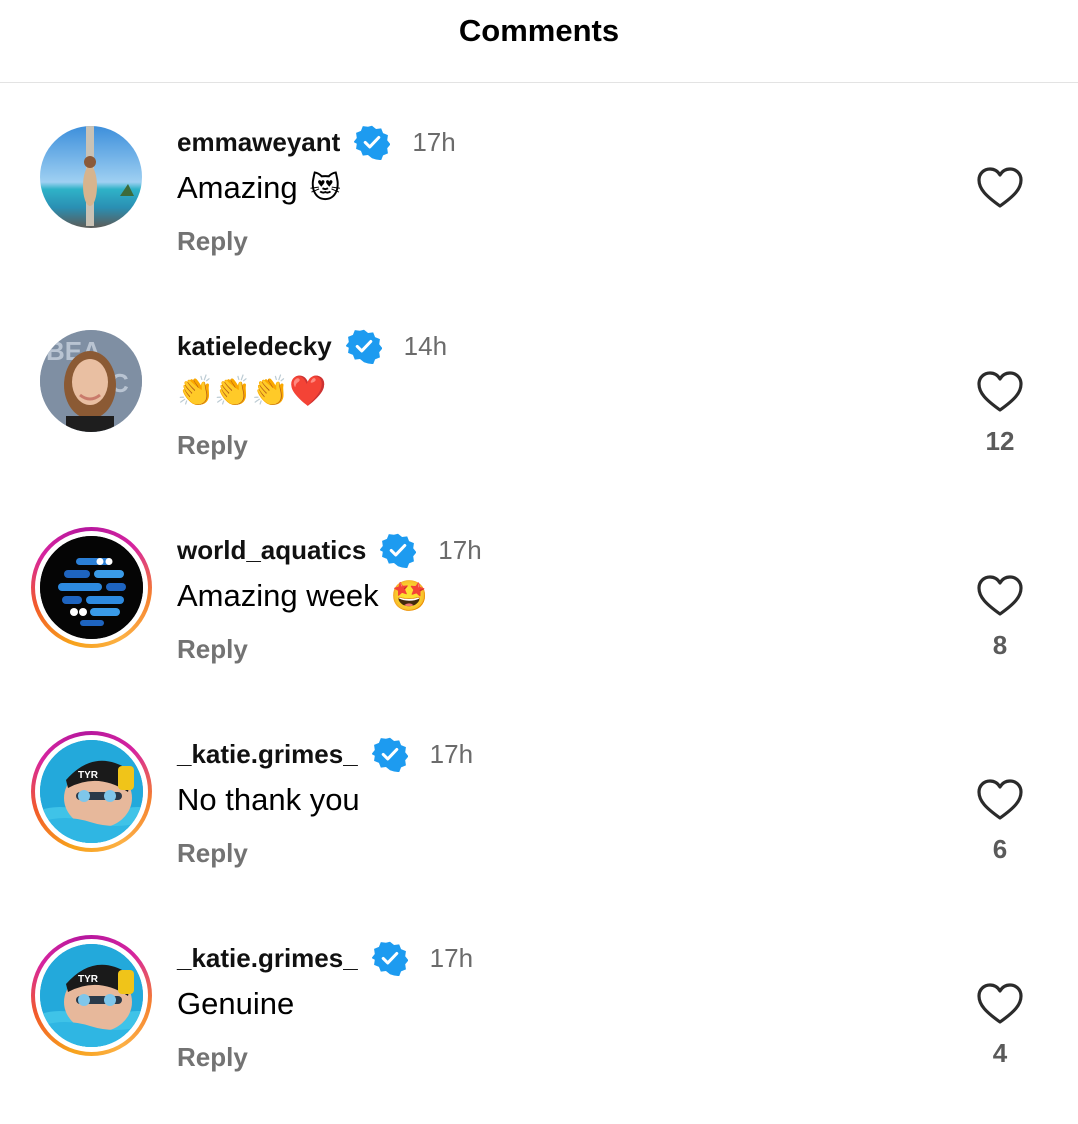 This screenshot has width=1078, height=1124. I want to click on comment-text: 👏👏👏❤️, so click(251, 391).